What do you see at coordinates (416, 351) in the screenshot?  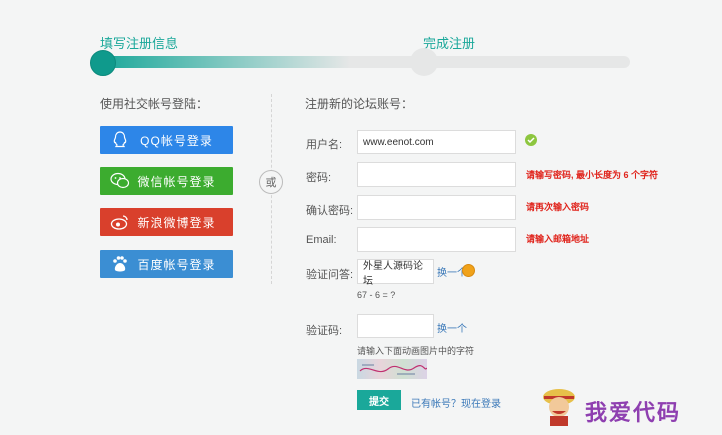 I see `captcha-hint: 请输入下面动画图片中的字符` at bounding box center [416, 351].